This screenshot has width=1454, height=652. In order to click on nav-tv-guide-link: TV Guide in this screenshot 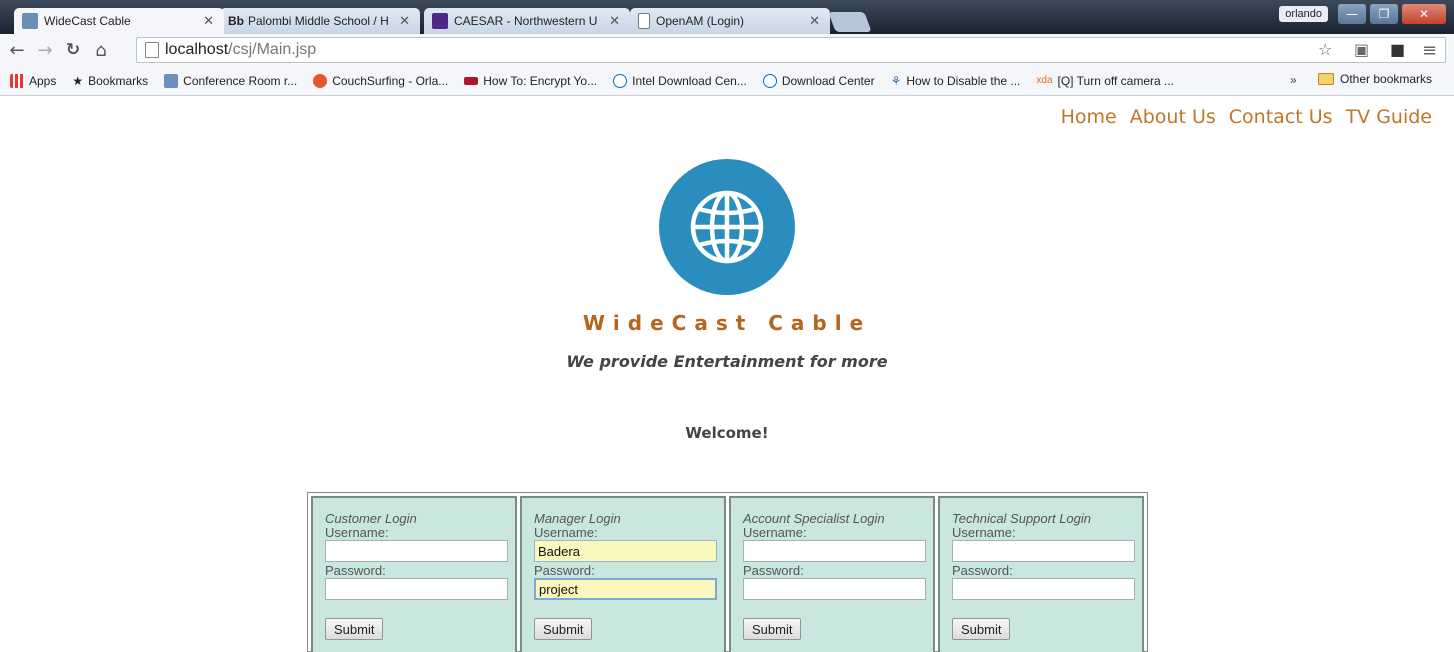, I will do `click(1389, 117)`.